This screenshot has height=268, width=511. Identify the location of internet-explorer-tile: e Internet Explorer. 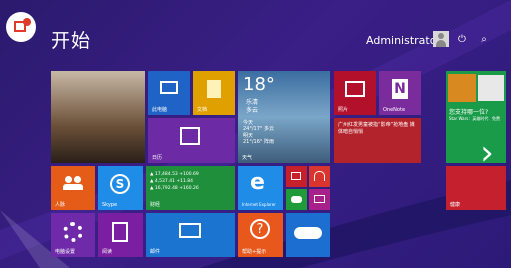
(260, 188).